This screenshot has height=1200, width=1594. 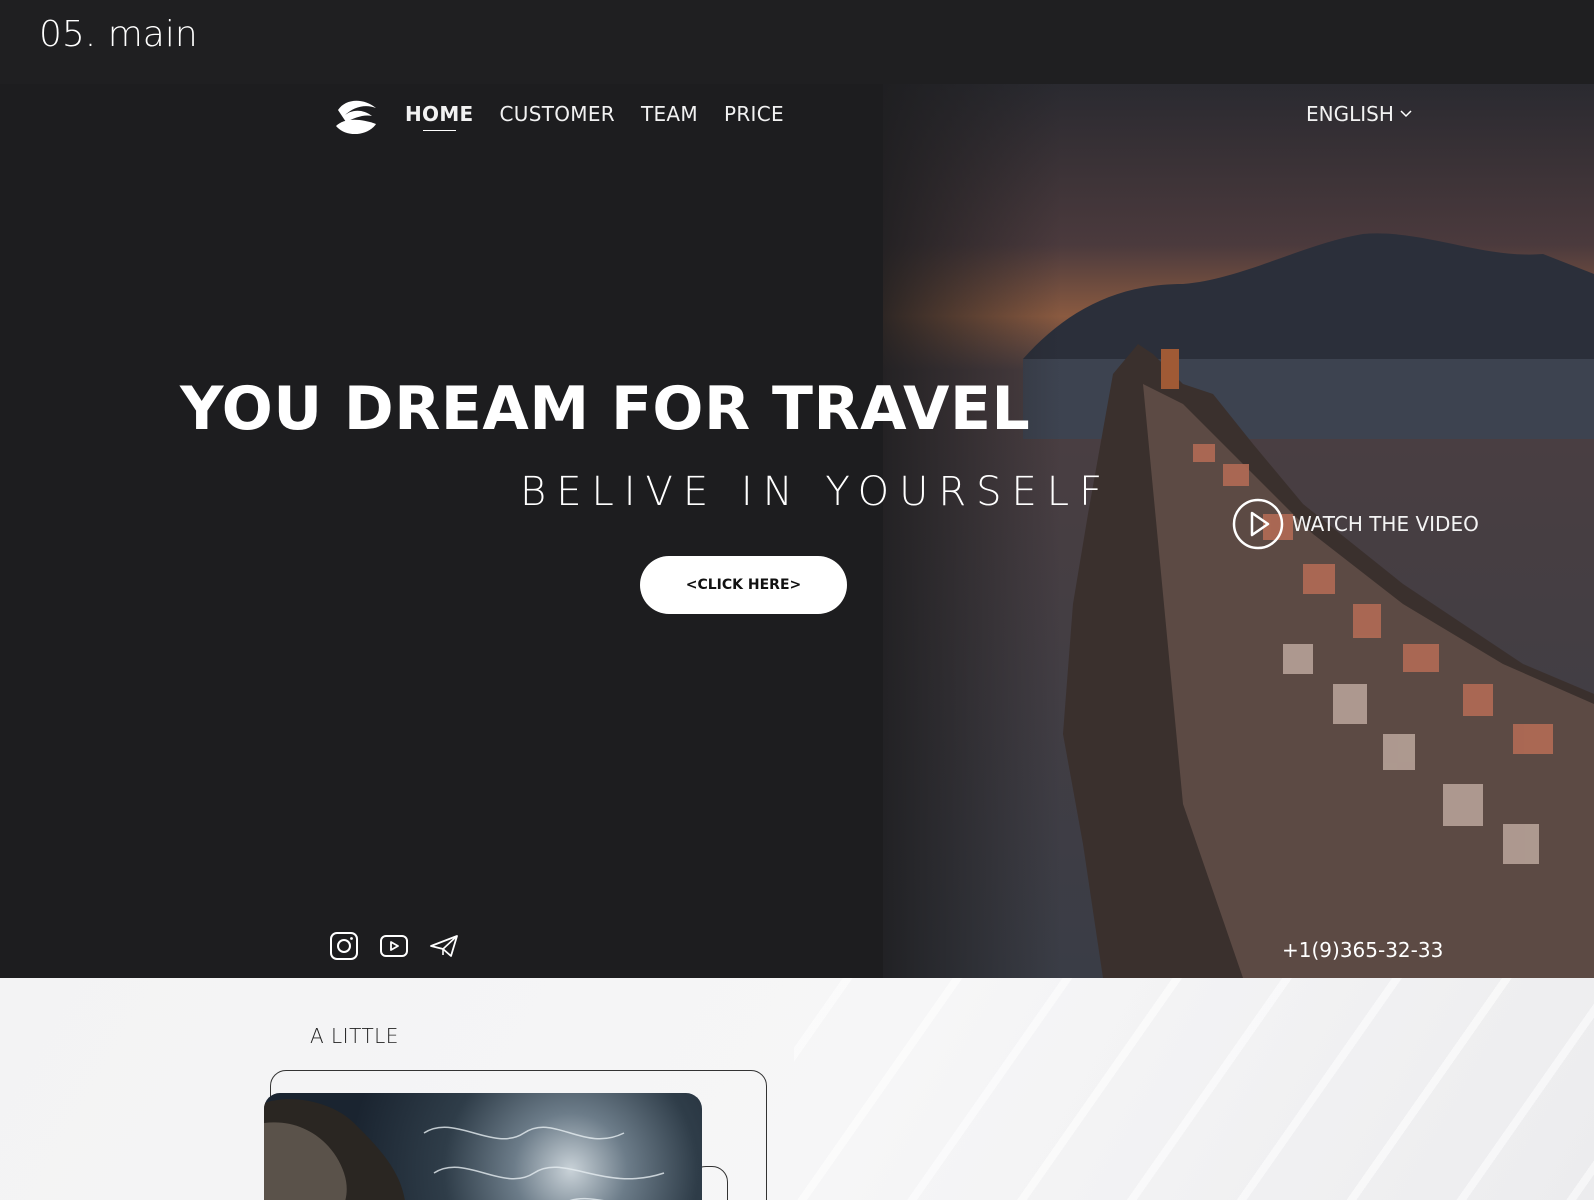 What do you see at coordinates (669, 114) in the screenshot?
I see `nav-item-team: TEAM` at bounding box center [669, 114].